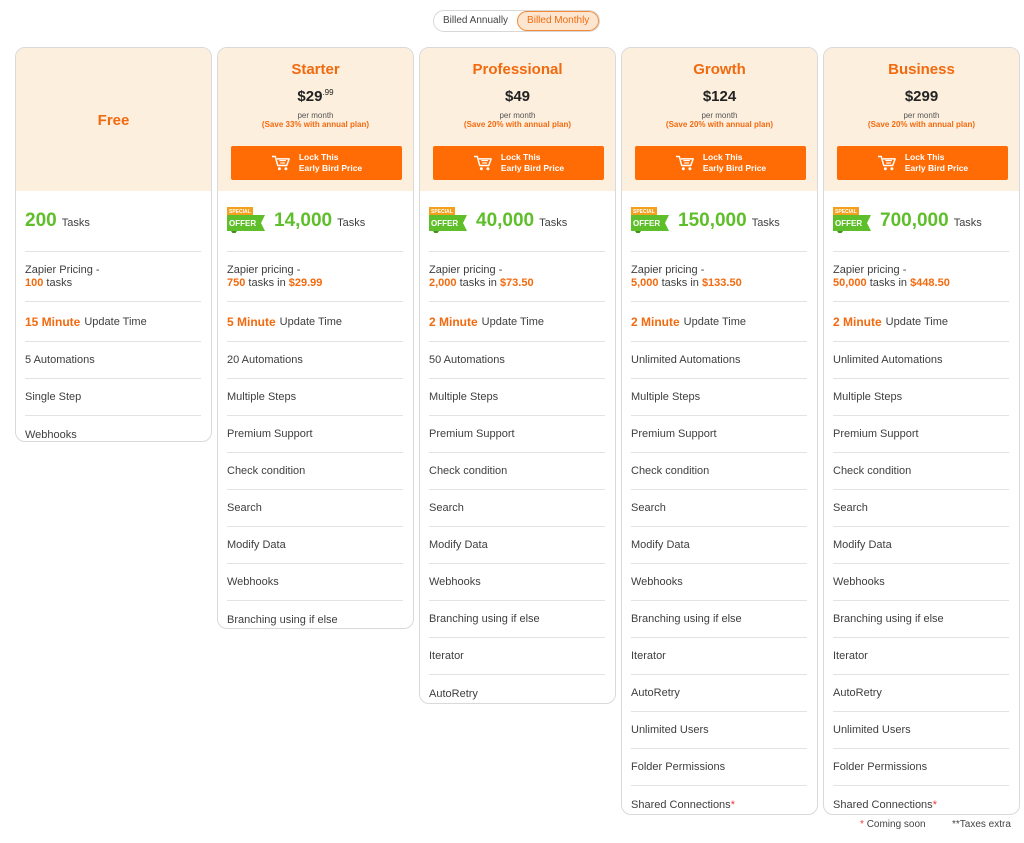 This screenshot has height=843, width=1024. What do you see at coordinates (113, 360) in the screenshot?
I see `feature-row: 5 Automations` at bounding box center [113, 360].